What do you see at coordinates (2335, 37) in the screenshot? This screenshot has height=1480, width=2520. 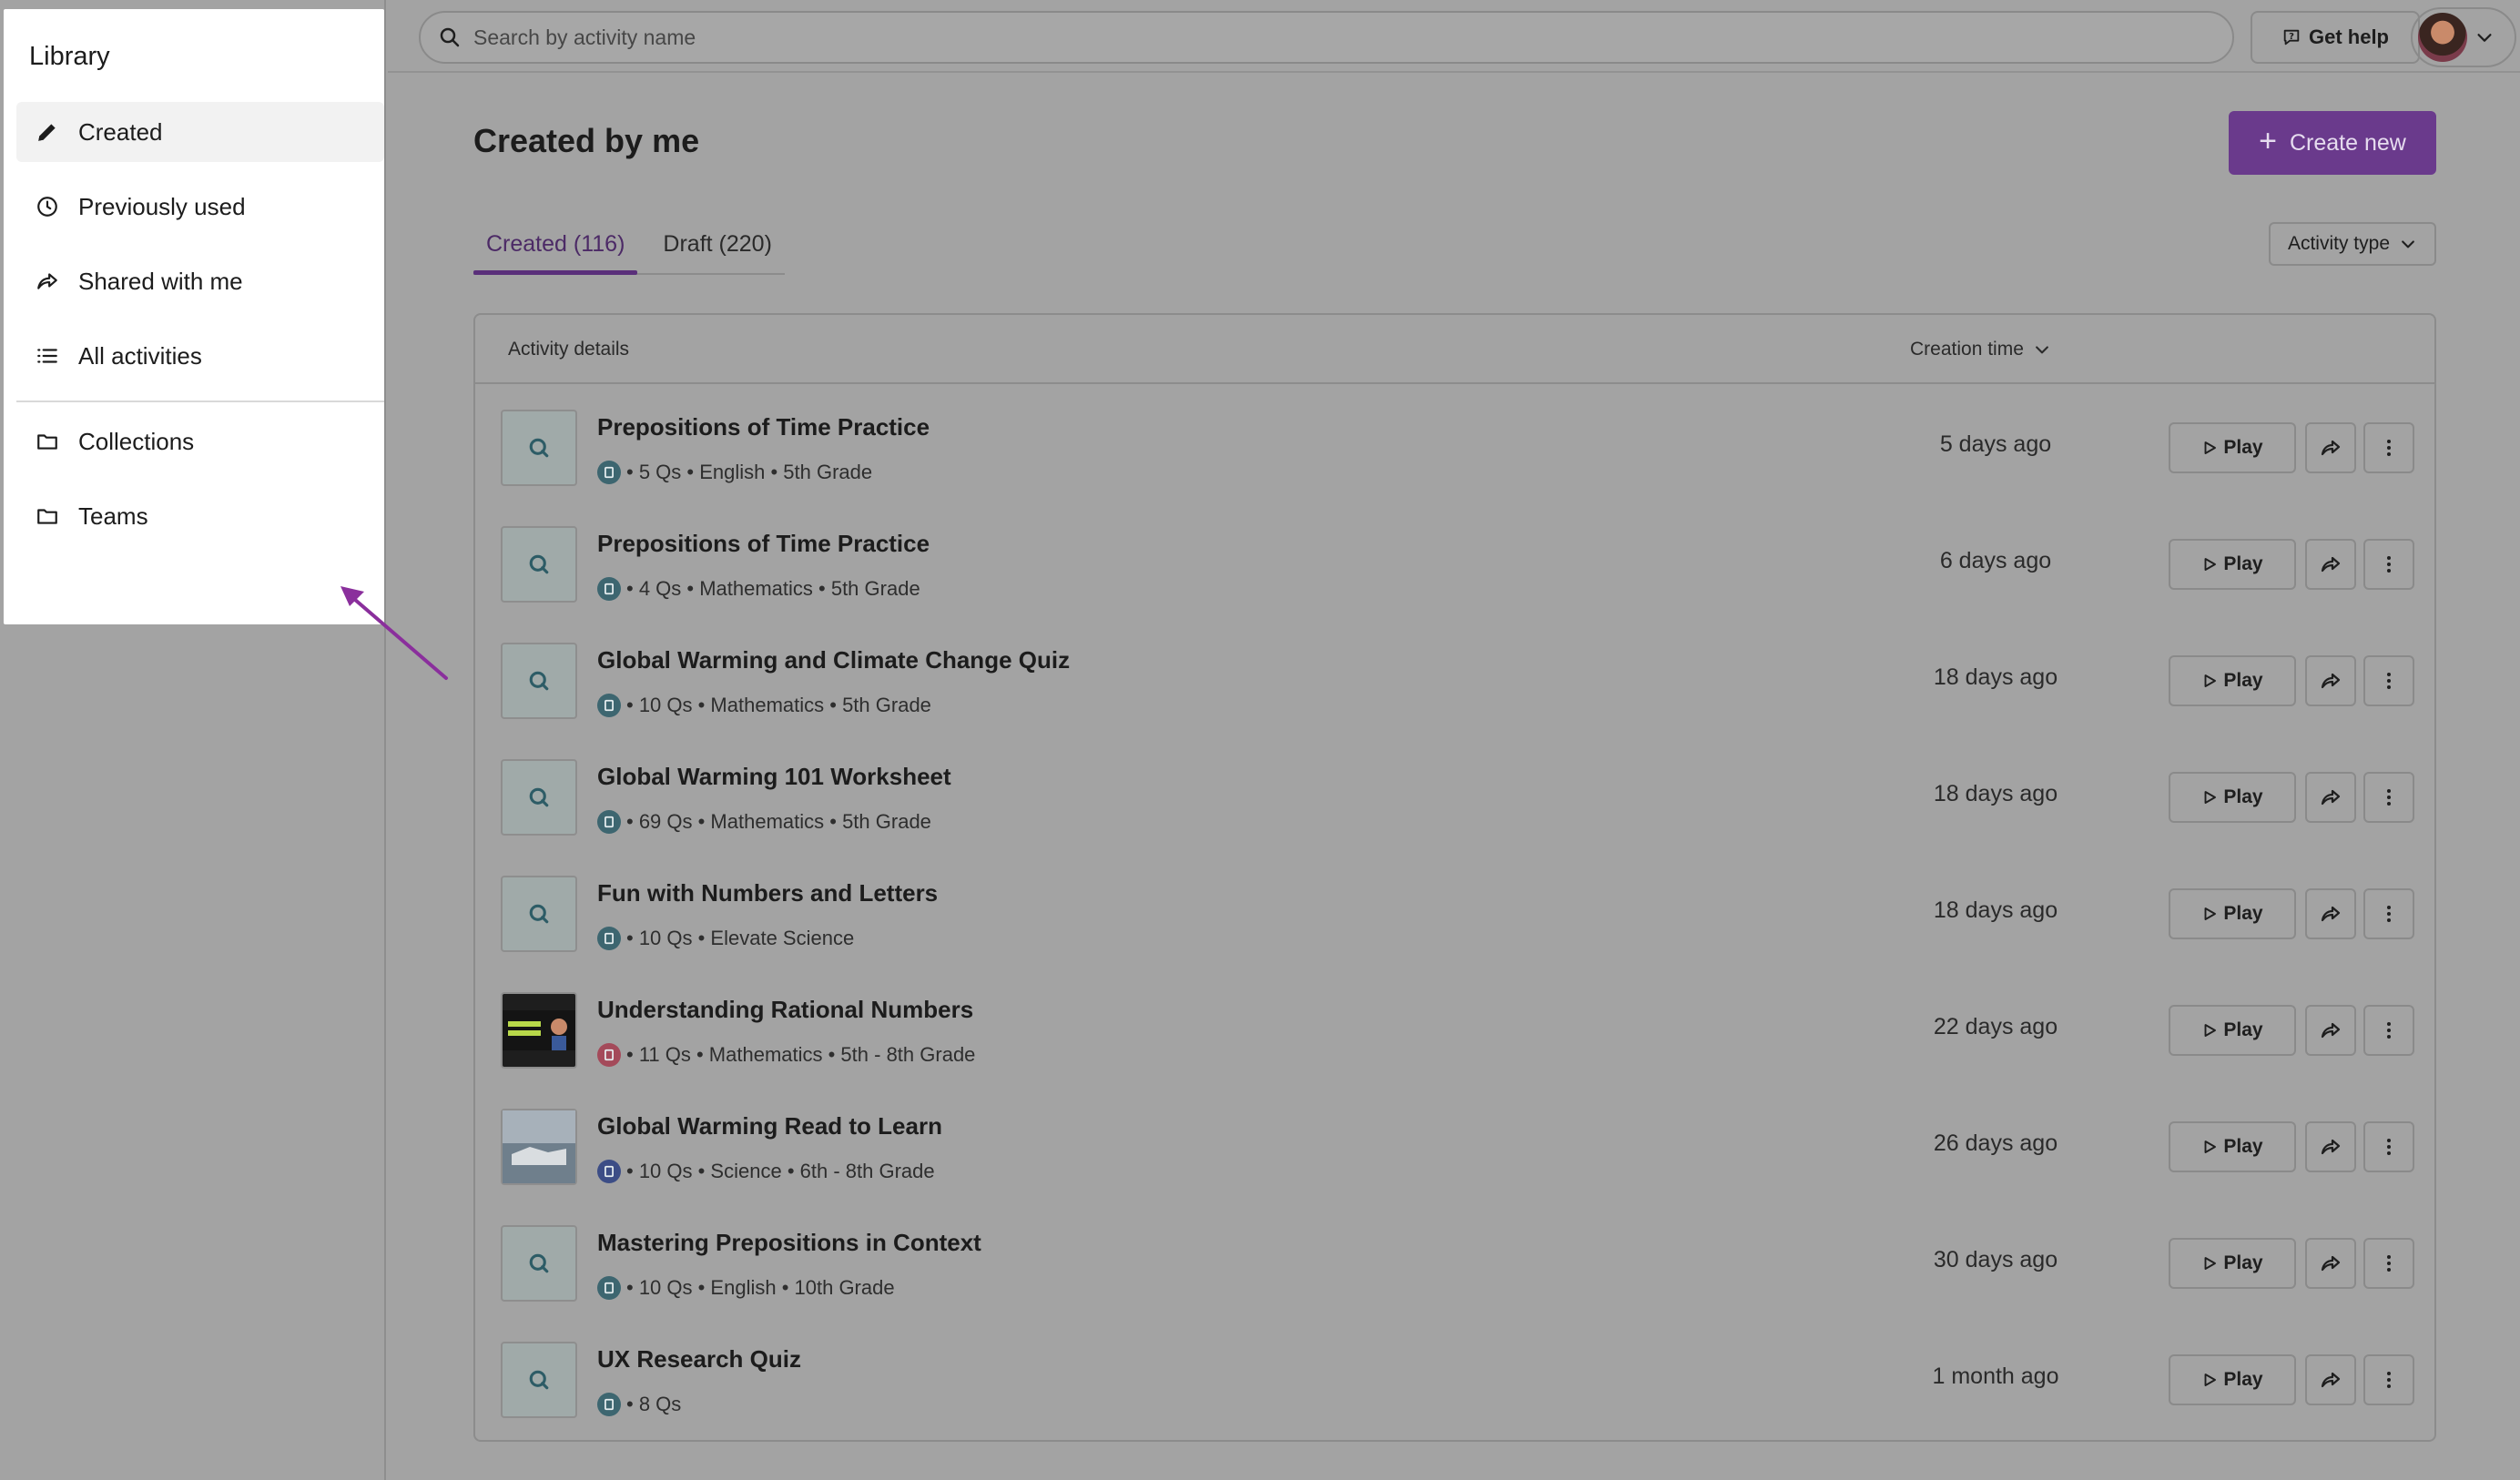 I see `get-help-button: ? Get help` at bounding box center [2335, 37].